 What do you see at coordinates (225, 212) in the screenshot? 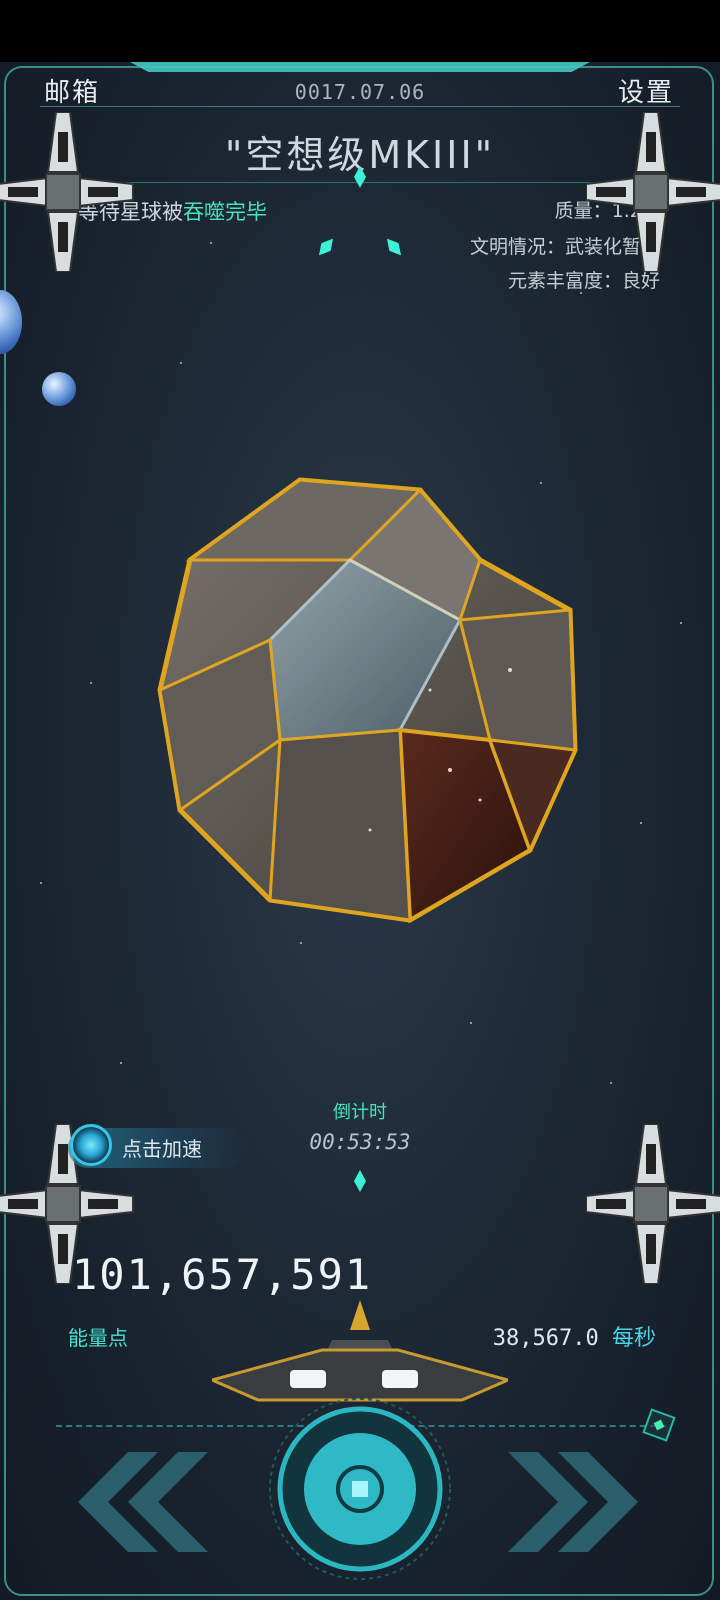
I see `status-highlight: 吞噬完毕` at bounding box center [225, 212].